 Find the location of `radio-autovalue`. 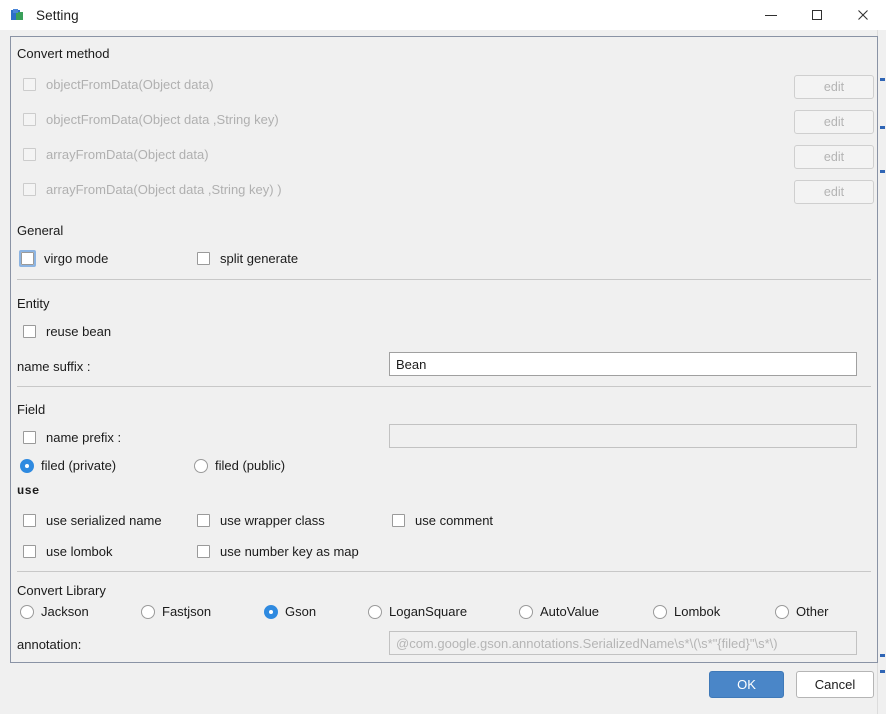

radio-autovalue is located at coordinates (526, 611).